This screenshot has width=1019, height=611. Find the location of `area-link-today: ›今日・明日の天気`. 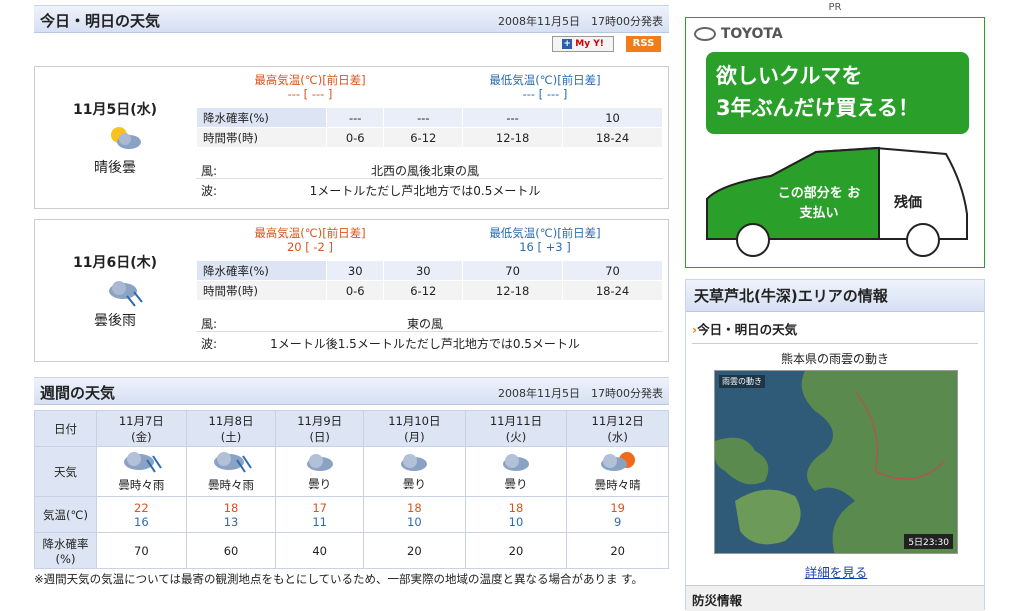

area-link-today: ›今日・明日の天気 is located at coordinates (835, 330).